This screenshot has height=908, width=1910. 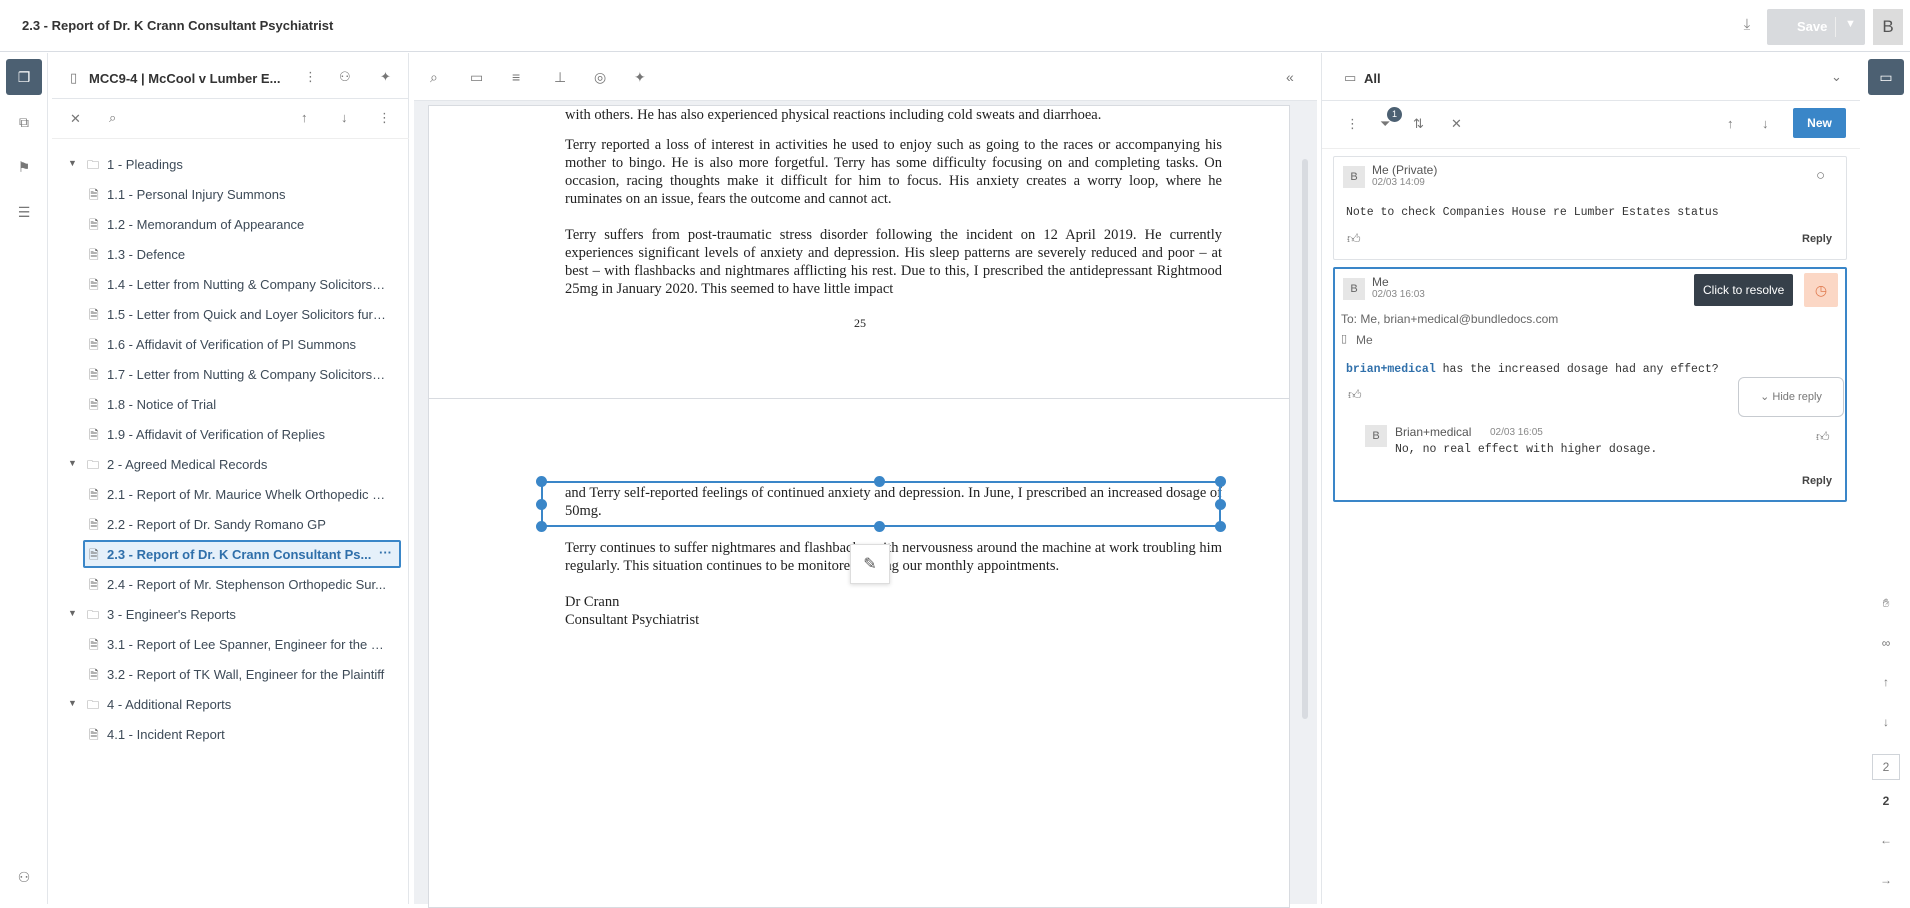 I want to click on hide-reply-button: ⌄ Hide reply, so click(x=1791, y=397).